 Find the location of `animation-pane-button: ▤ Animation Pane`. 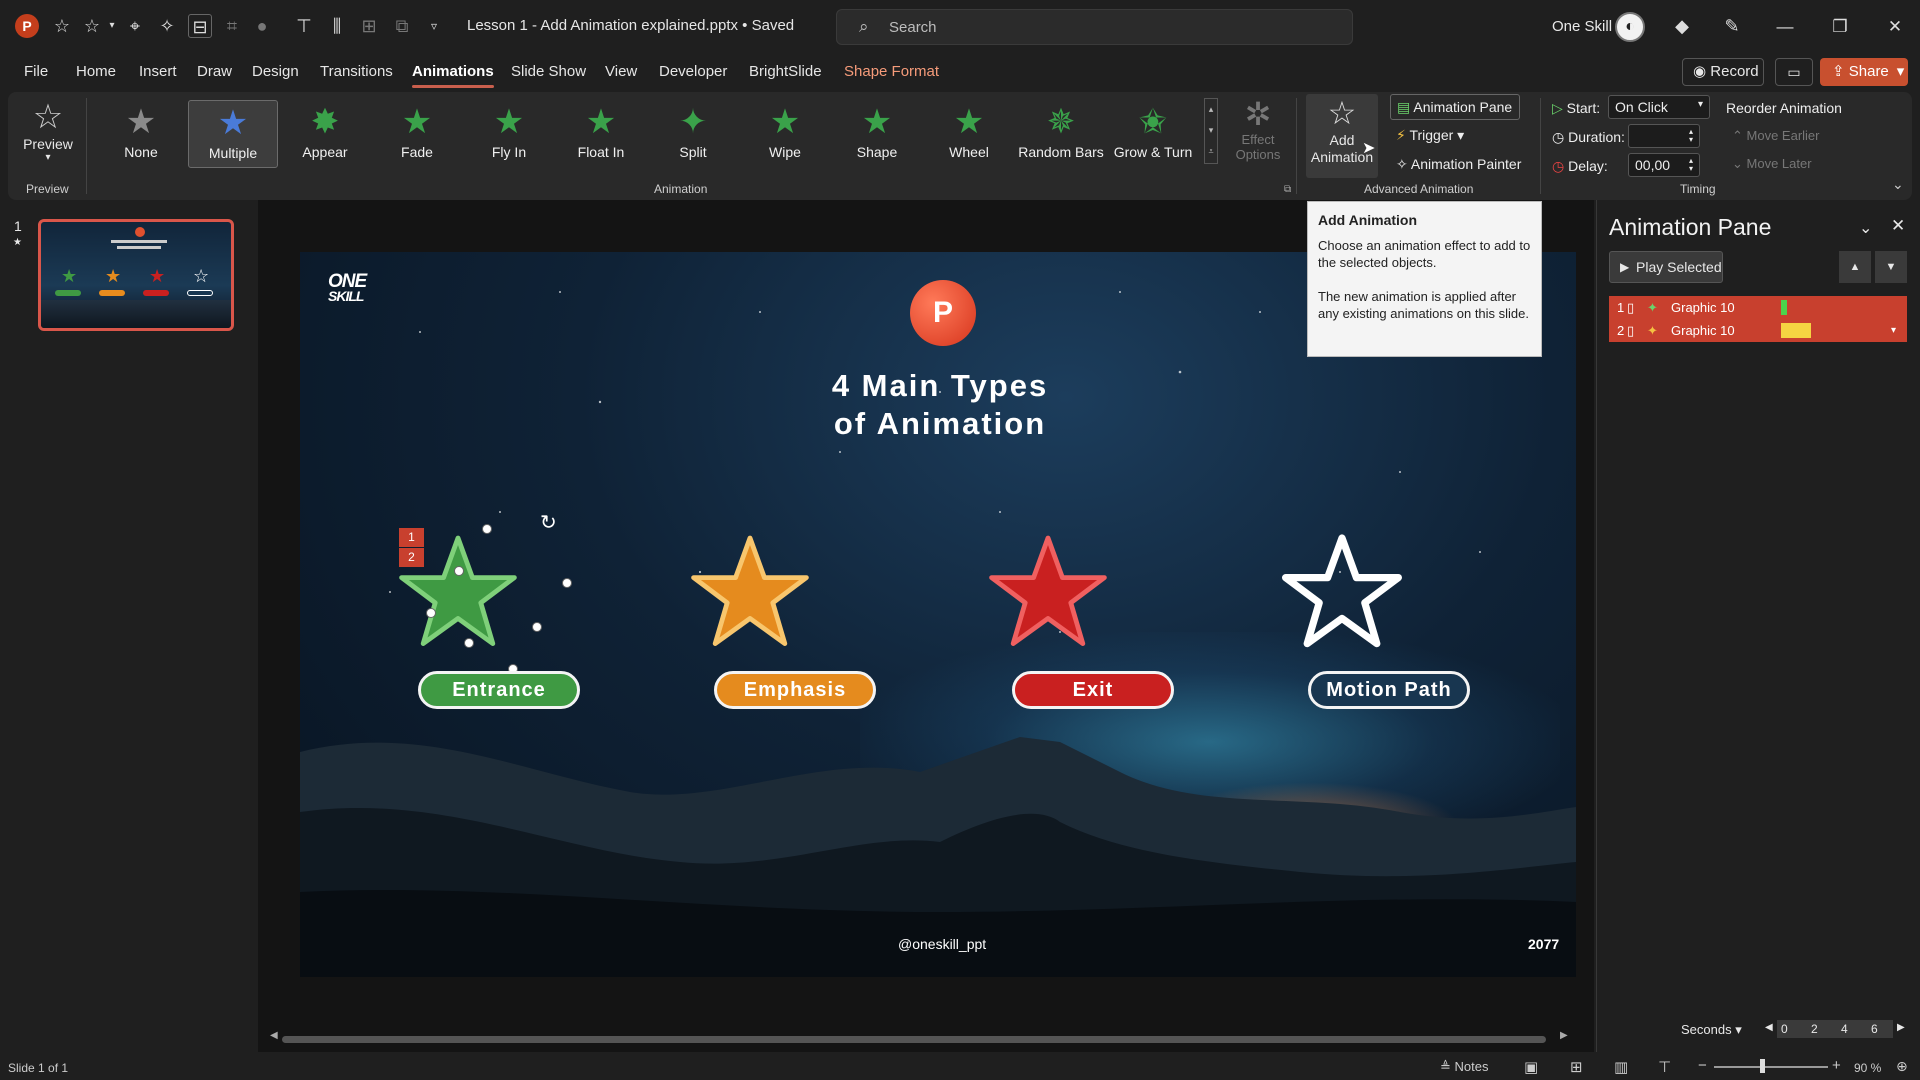

animation-pane-button: ▤ Animation Pane is located at coordinates (1455, 107).